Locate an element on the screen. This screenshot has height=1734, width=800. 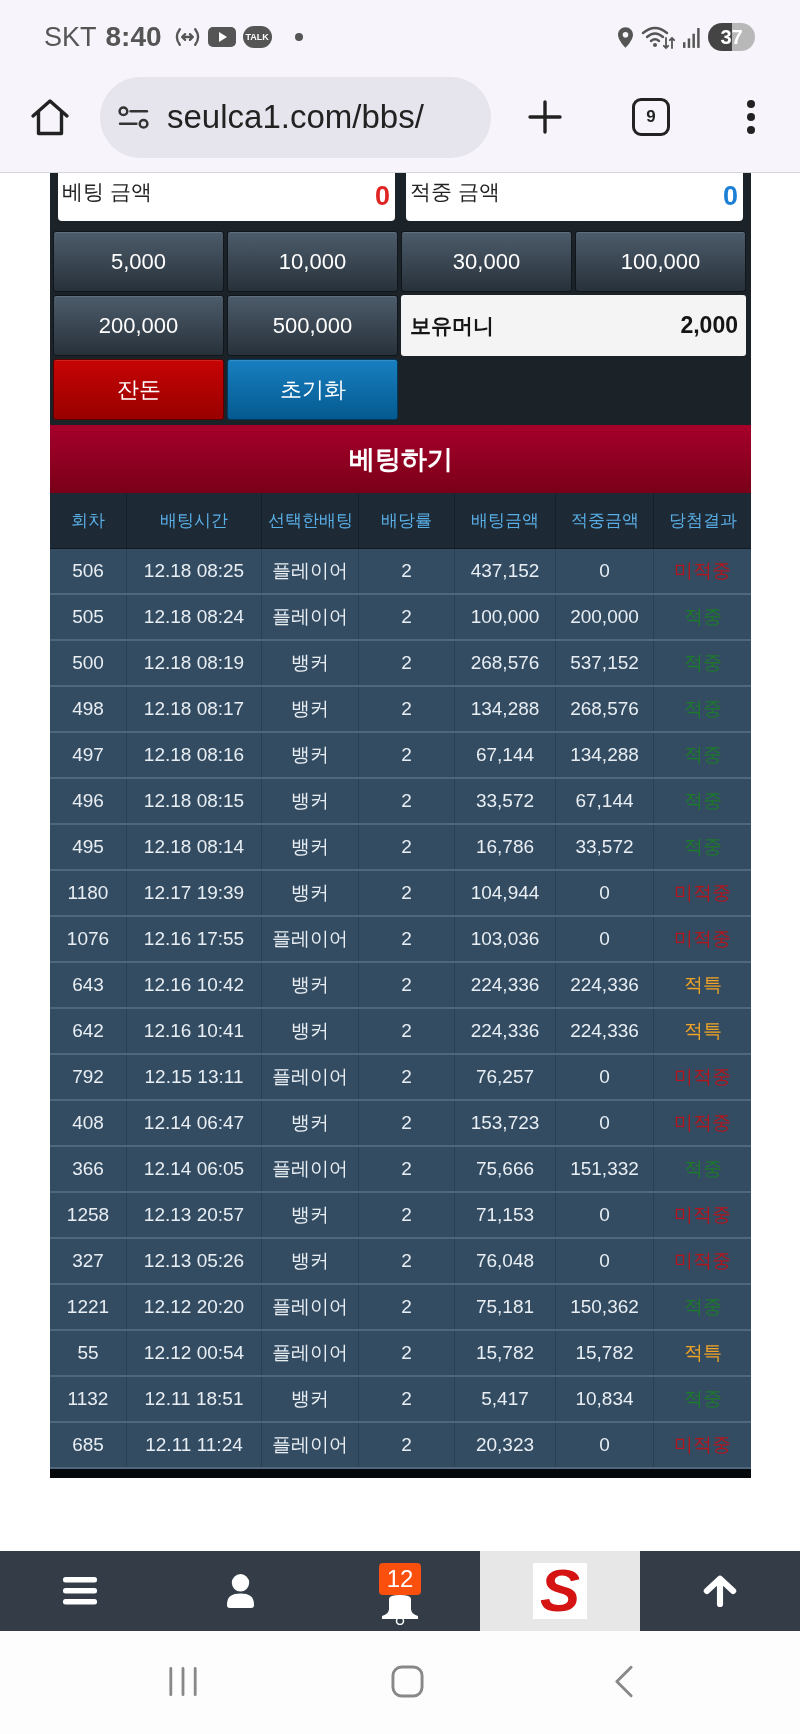
table-cell: 75,181 is located at coordinates (505, 1307).